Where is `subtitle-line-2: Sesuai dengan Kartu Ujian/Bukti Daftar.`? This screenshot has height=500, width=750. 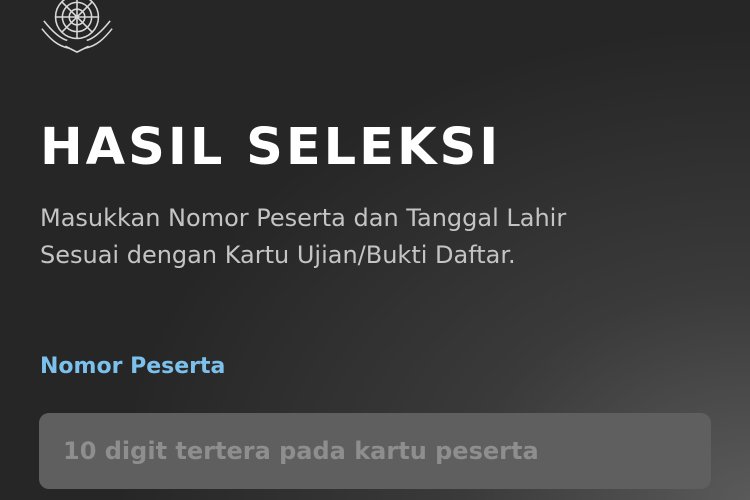
subtitle-line-2: Sesuai dengan Kartu Ujian/Bukti Daftar. is located at coordinates (278, 255).